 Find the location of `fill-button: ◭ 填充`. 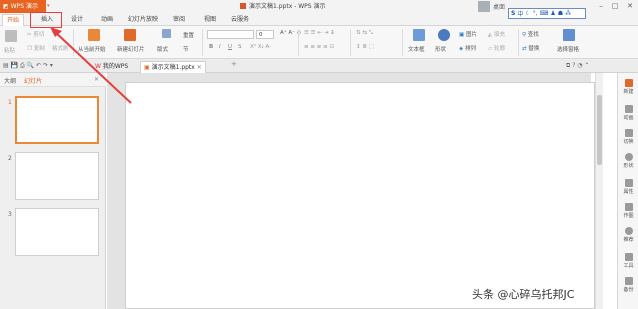

fill-button: ◭ 填充 is located at coordinates (496, 34).